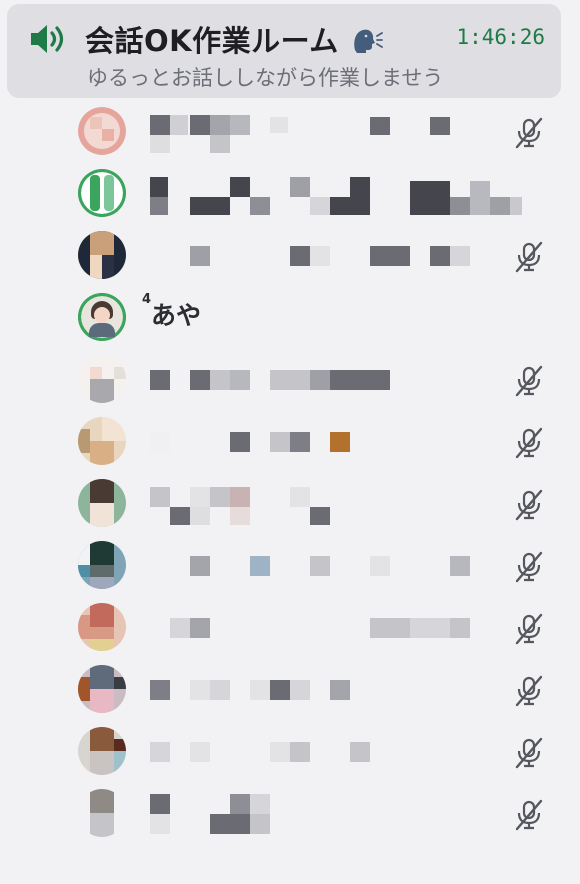 This screenshot has height=884, width=580. I want to click on call-timer: 1:46:26, so click(500, 37).